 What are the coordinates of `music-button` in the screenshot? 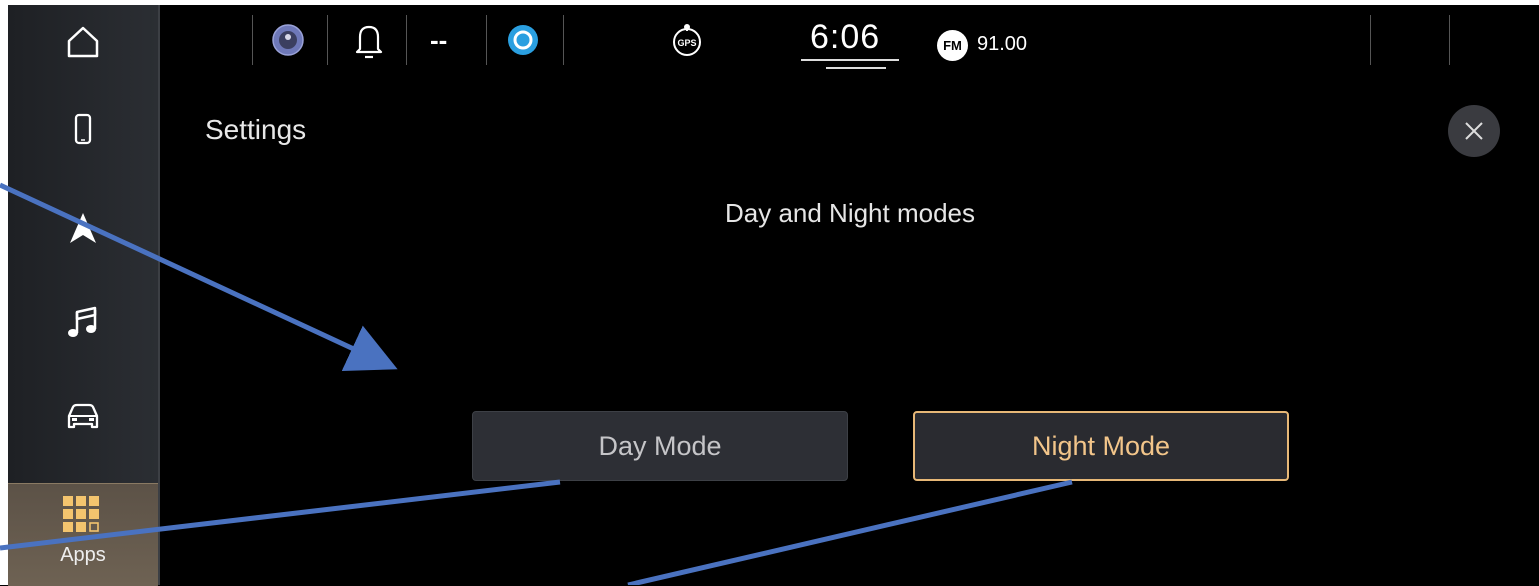 It's located at (83, 322).